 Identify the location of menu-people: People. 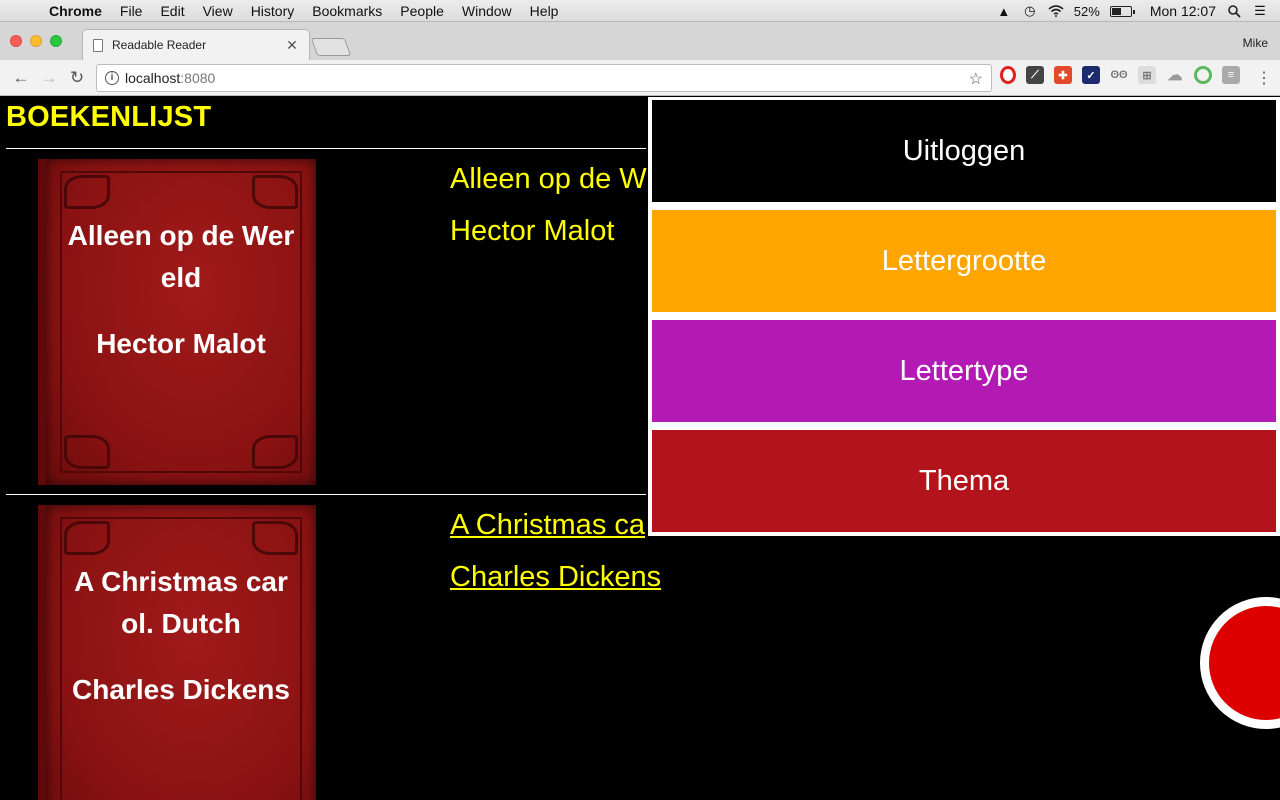
(422, 11).